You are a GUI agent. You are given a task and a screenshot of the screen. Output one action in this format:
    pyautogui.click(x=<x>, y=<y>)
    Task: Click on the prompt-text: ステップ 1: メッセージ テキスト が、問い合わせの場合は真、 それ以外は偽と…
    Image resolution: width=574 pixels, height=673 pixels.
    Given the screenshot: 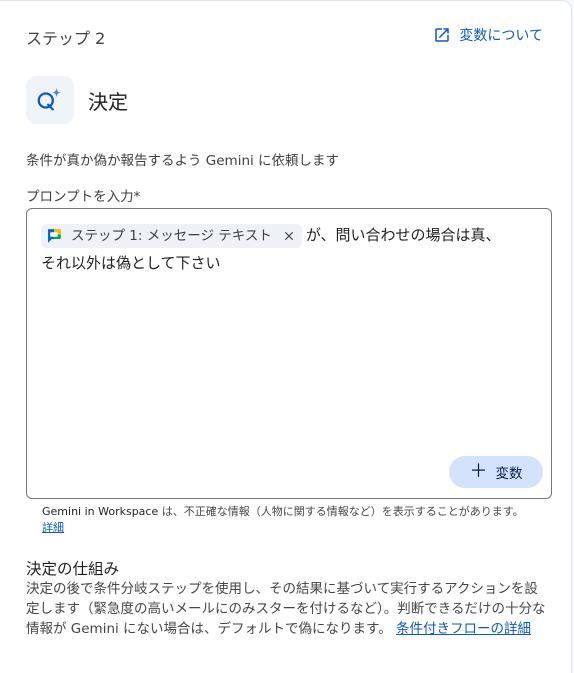 What is the action you would take?
    pyautogui.click(x=291, y=249)
    